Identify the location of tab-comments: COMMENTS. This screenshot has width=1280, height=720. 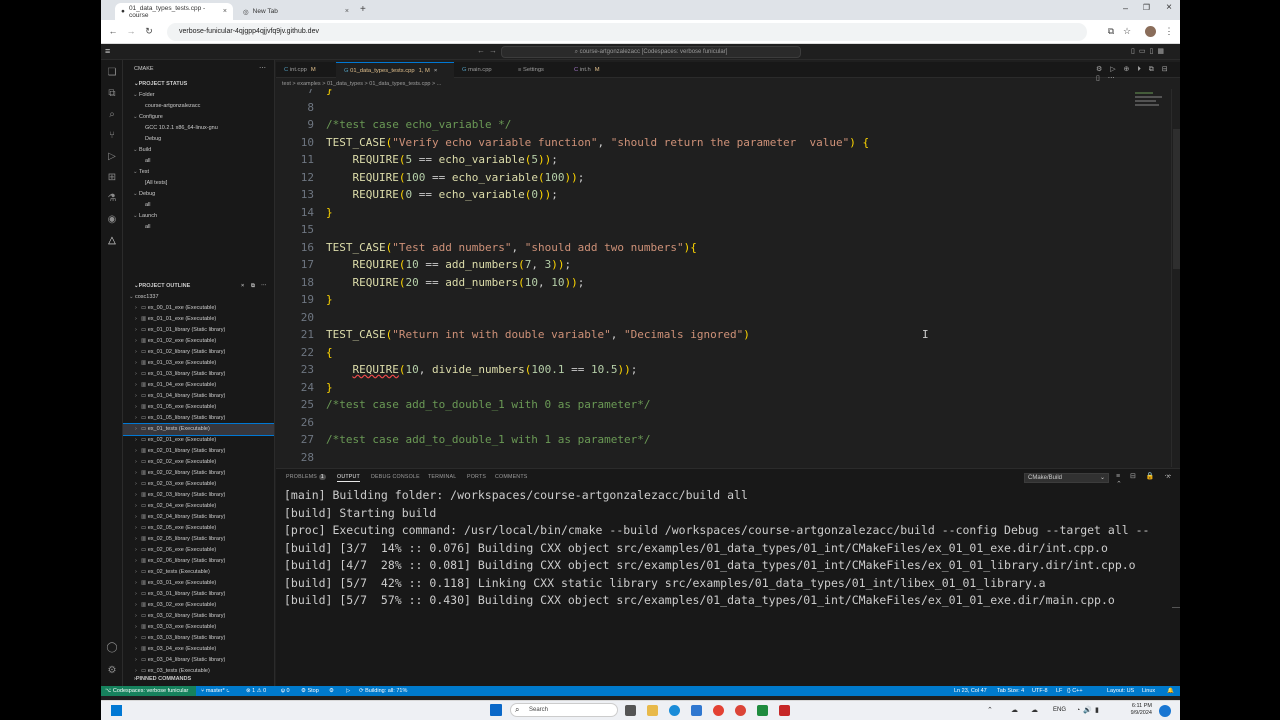
(511, 477).